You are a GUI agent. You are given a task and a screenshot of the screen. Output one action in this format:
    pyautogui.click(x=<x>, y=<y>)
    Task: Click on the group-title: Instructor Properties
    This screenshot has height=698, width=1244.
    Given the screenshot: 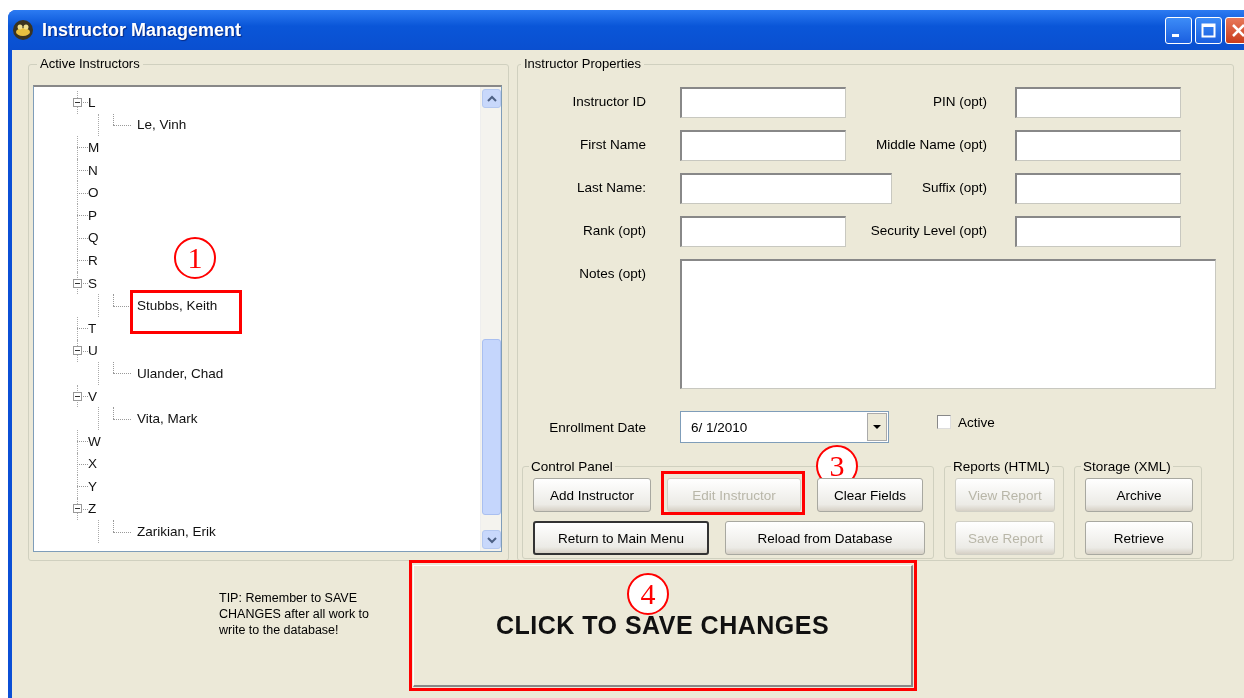 What is the action you would take?
    pyautogui.click(x=583, y=63)
    